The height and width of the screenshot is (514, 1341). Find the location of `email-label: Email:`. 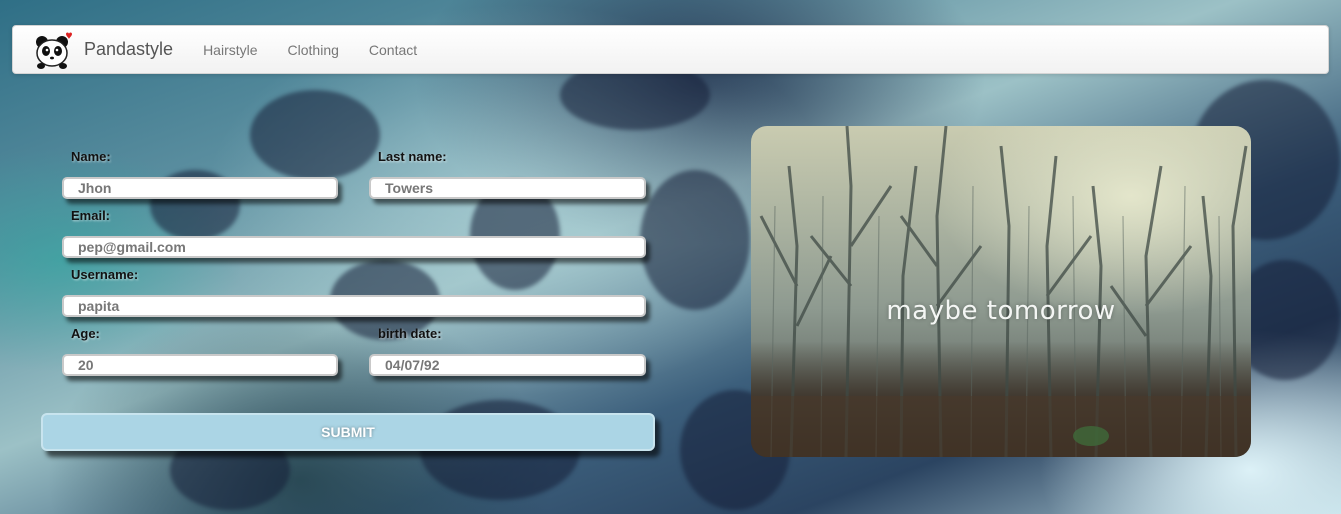

email-label: Email: is located at coordinates (91, 215).